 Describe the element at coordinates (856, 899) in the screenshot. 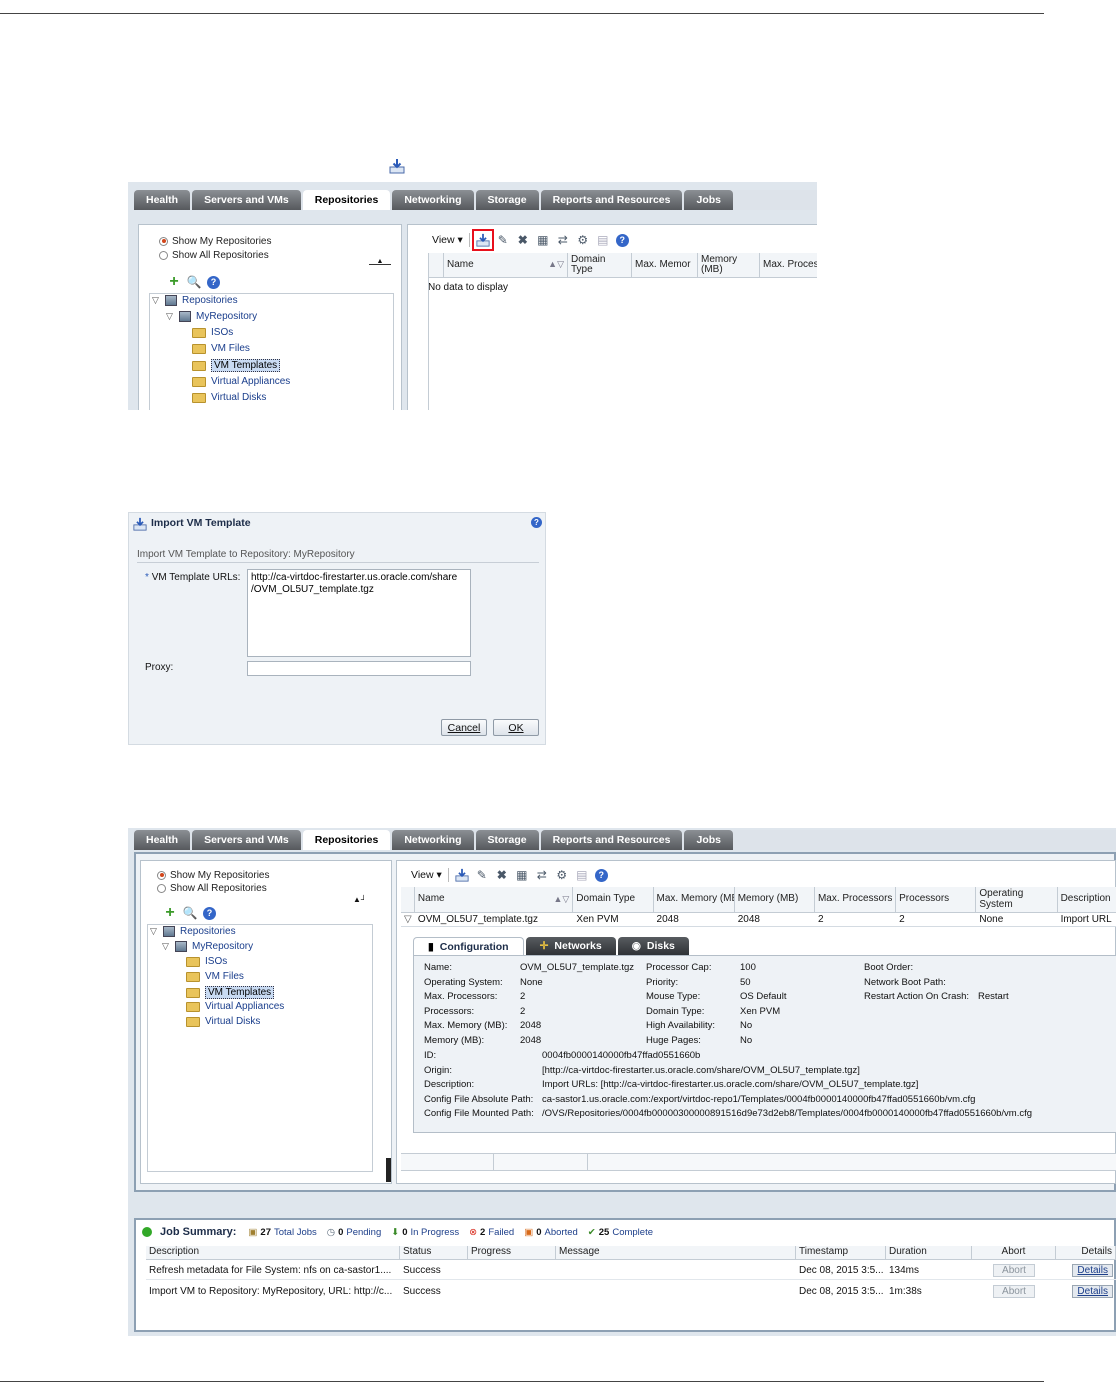

I see `column-max-processors: Max. Processors` at that location.